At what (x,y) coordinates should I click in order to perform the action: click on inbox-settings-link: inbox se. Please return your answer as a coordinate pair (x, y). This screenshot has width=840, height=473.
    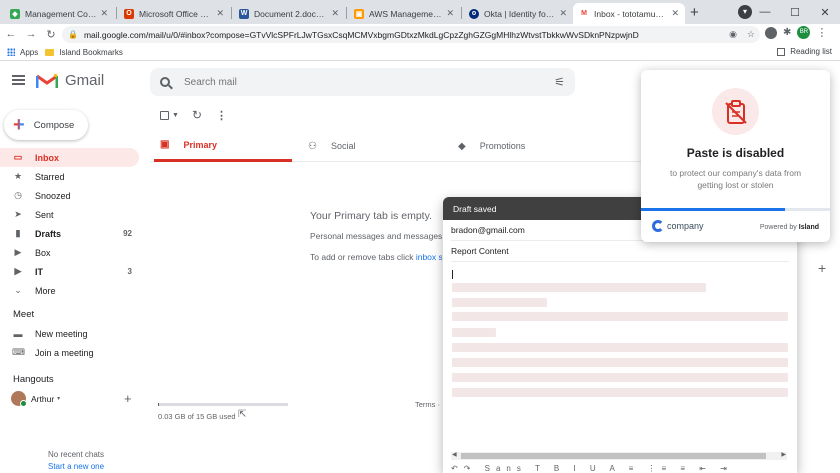
    Looking at the image, I should click on (429, 257).